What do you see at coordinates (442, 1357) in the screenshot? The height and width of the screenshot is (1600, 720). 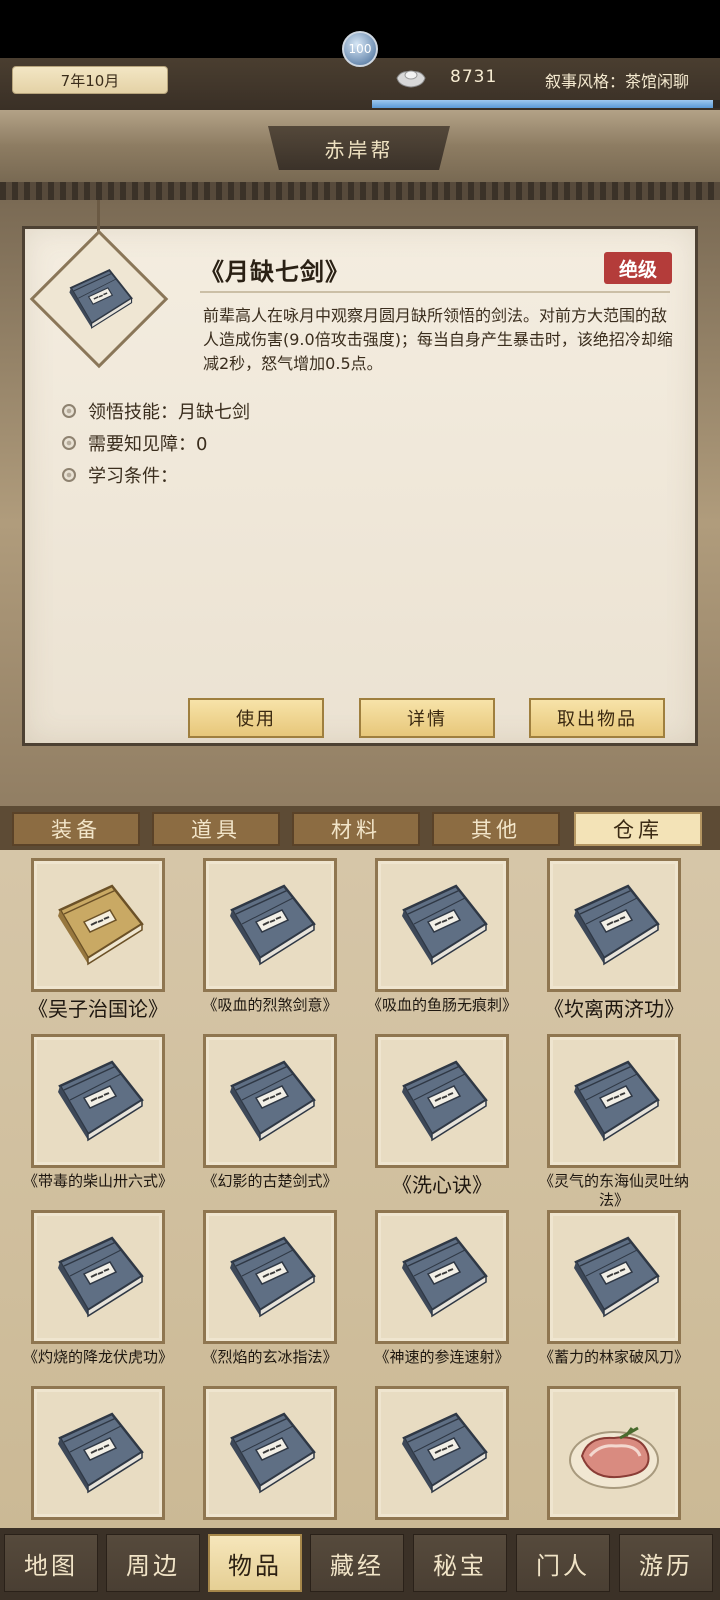 I see `item-name: 《神速的参连速射》` at bounding box center [442, 1357].